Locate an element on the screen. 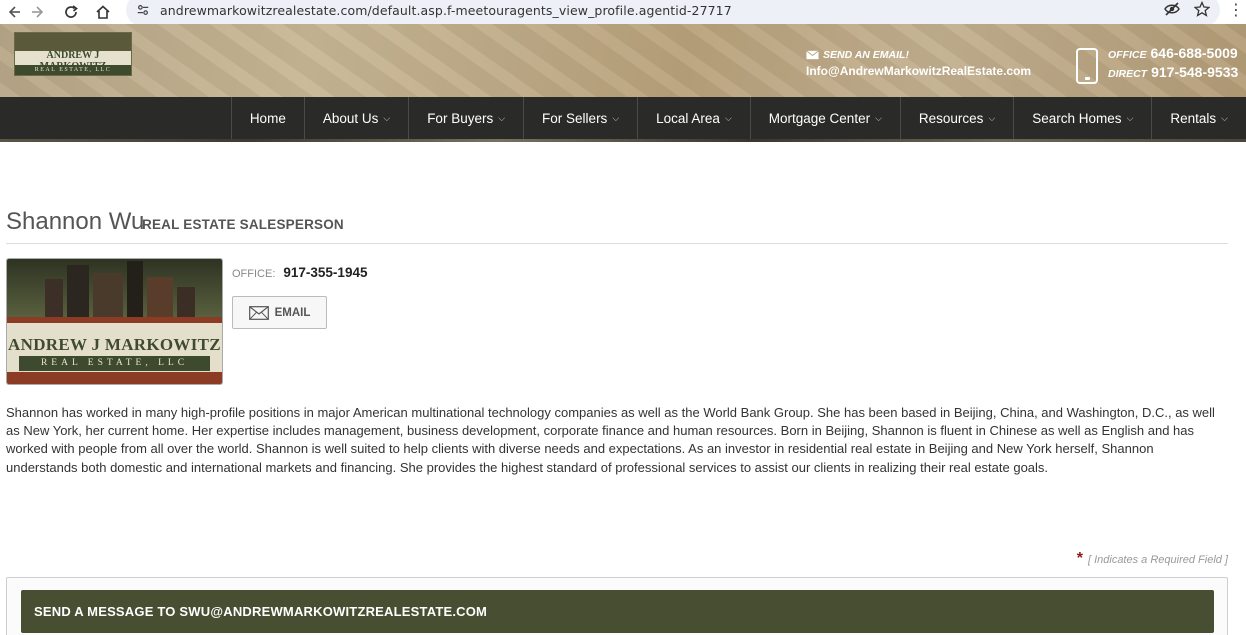 This screenshot has width=1246, height=635. office-phone-link: 646-688-5009 is located at coordinates (1194, 53).